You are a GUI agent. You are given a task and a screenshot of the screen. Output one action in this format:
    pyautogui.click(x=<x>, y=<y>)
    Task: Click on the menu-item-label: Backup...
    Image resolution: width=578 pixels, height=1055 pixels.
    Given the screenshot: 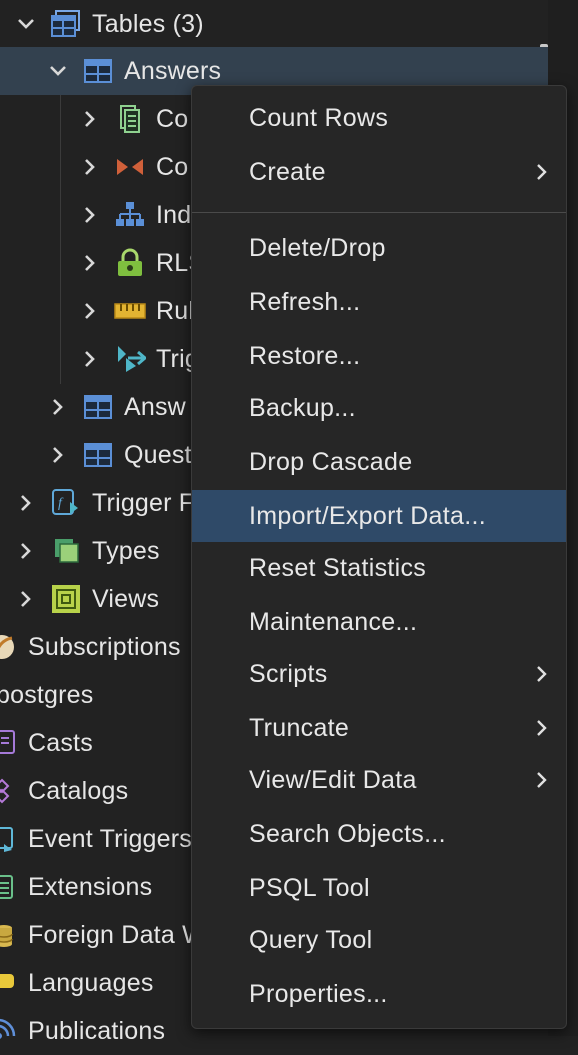 What is the action you would take?
    pyautogui.click(x=302, y=407)
    